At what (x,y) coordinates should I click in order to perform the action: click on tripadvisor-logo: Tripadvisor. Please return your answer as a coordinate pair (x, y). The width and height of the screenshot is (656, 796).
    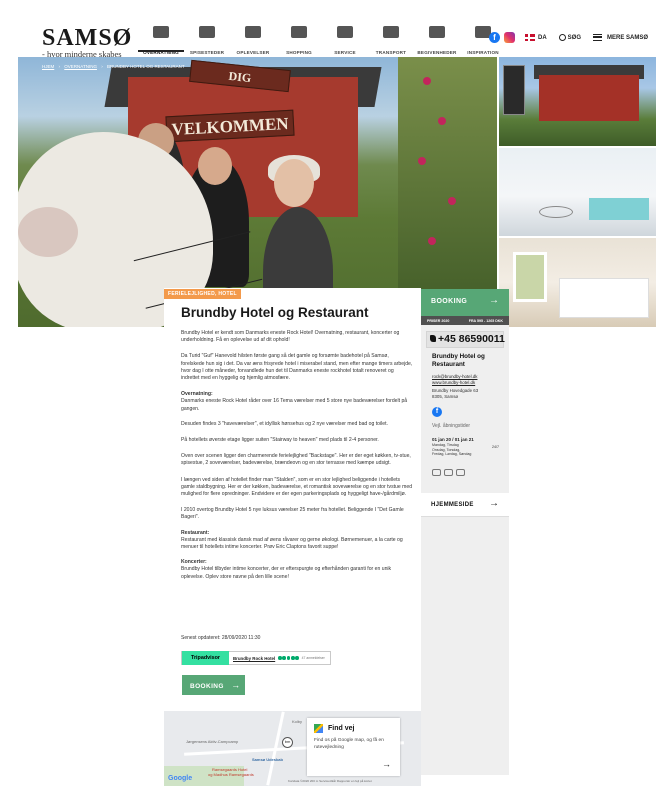
    Looking at the image, I should click on (205, 658).